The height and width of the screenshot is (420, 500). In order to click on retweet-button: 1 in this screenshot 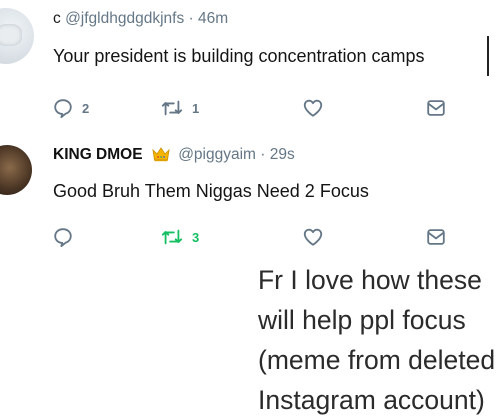, I will do `click(179, 108)`.